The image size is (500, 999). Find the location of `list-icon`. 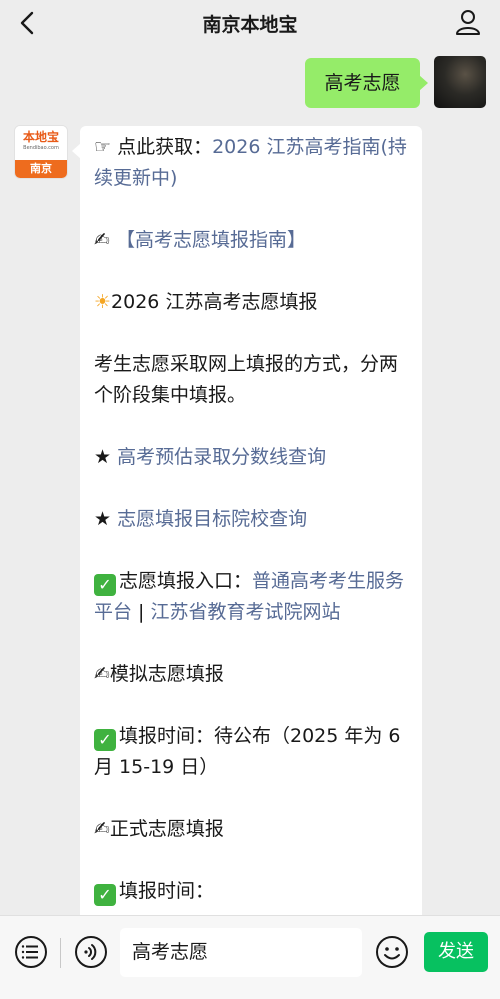

list-icon is located at coordinates (31, 952).